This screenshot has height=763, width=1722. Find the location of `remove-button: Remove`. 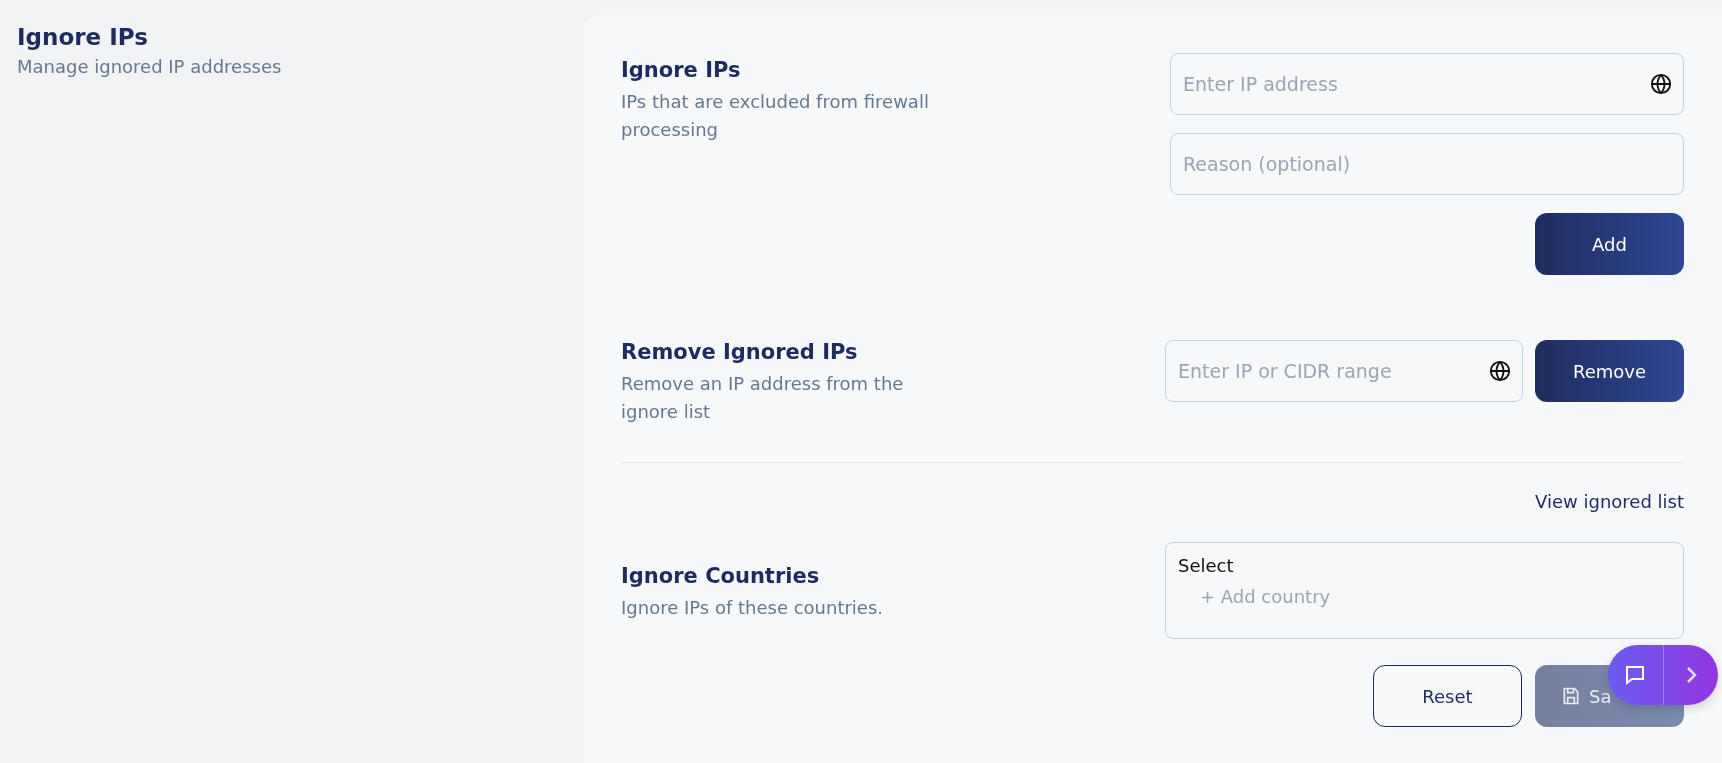

remove-button: Remove is located at coordinates (1609, 371).